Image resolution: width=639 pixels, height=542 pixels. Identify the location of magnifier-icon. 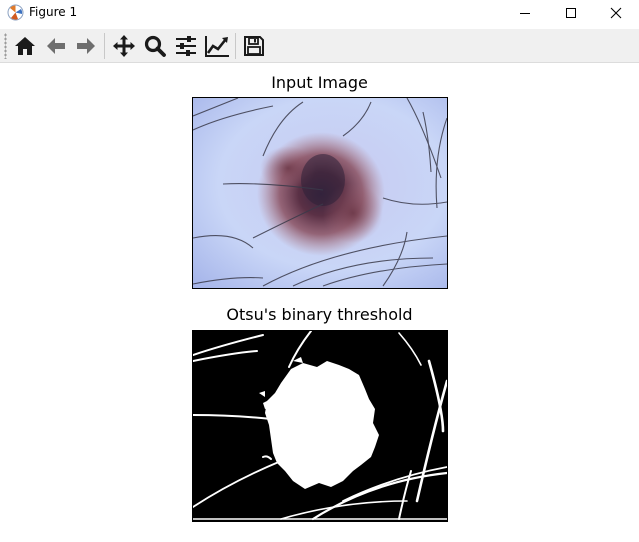
(155, 46).